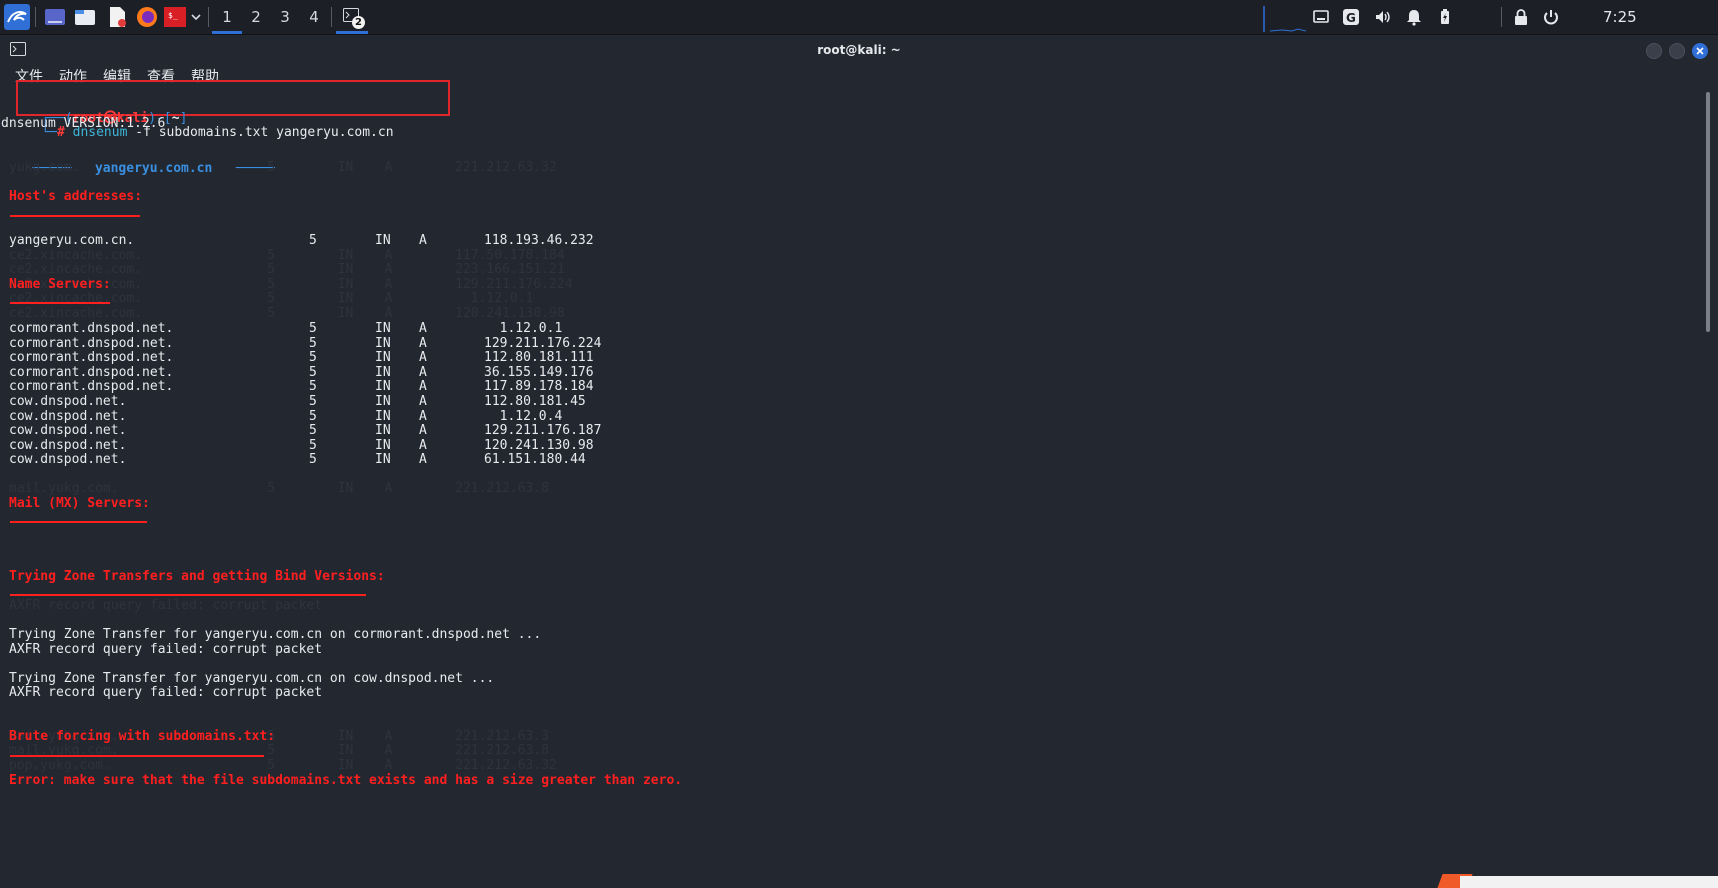  Describe the element at coordinates (264, 132) in the screenshot. I see `command-args: -f subdomains.txt yangeryu.com.cn` at that location.